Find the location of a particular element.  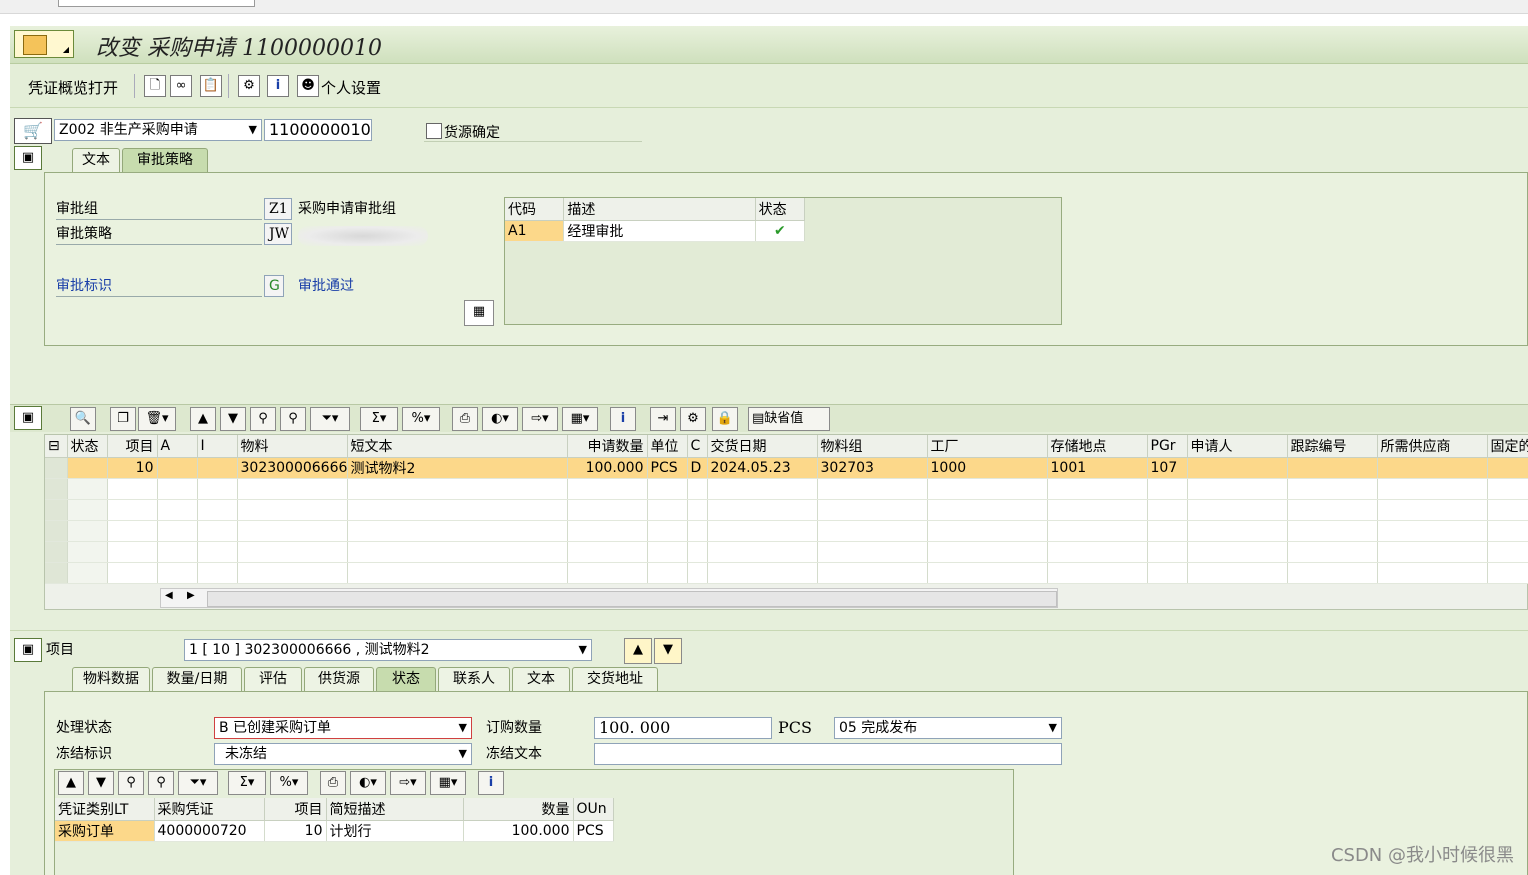

cell-short-desc: 计划行 is located at coordinates (395, 831).